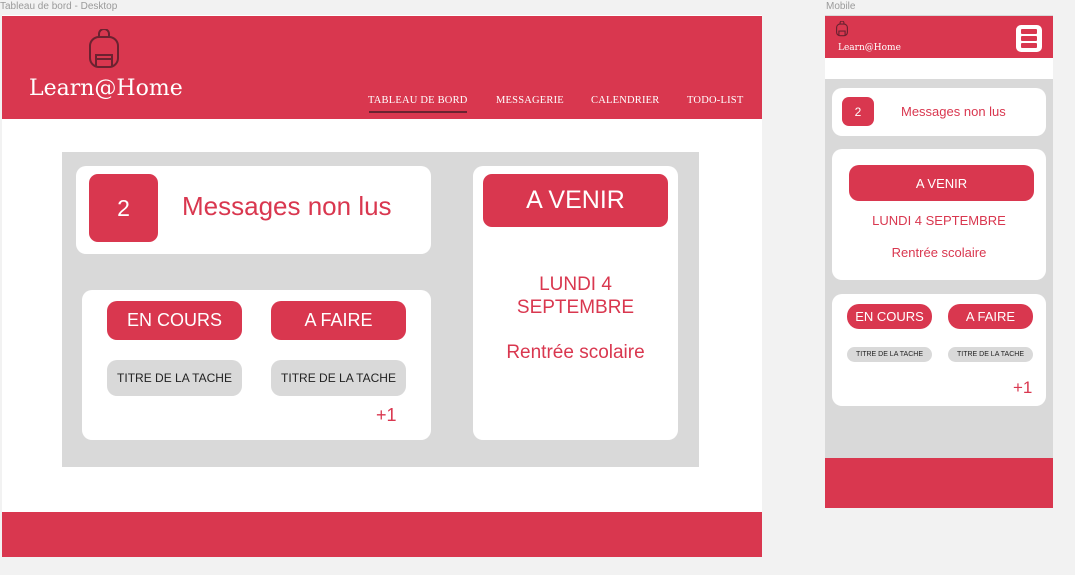 This screenshot has width=1075, height=575. What do you see at coordinates (575, 200) in the screenshot?
I see `upcoming-title: A VENIR` at bounding box center [575, 200].